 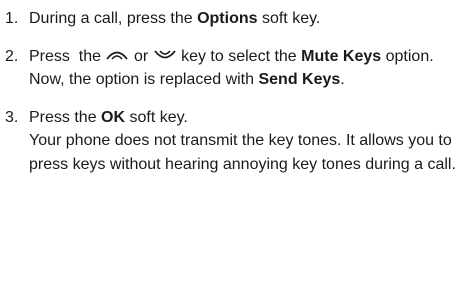 What do you see at coordinates (341, 56) in the screenshot?
I see `mute-keys-label: Mute Keys` at bounding box center [341, 56].